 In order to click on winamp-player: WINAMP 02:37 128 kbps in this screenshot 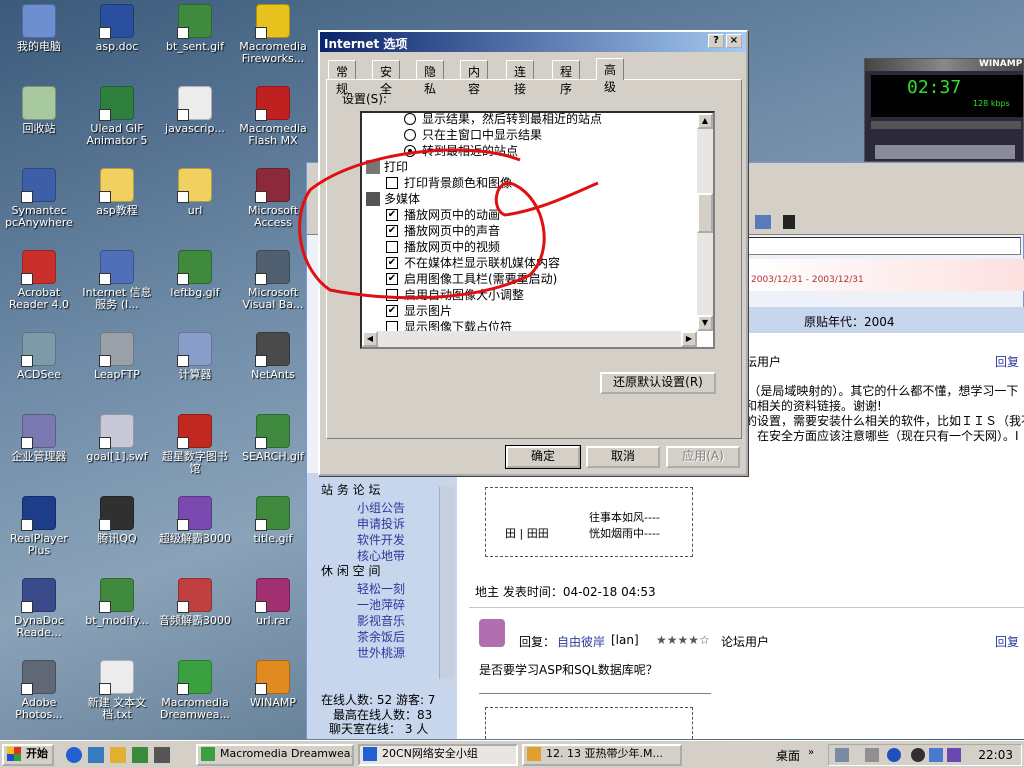, I will do `click(944, 110)`.